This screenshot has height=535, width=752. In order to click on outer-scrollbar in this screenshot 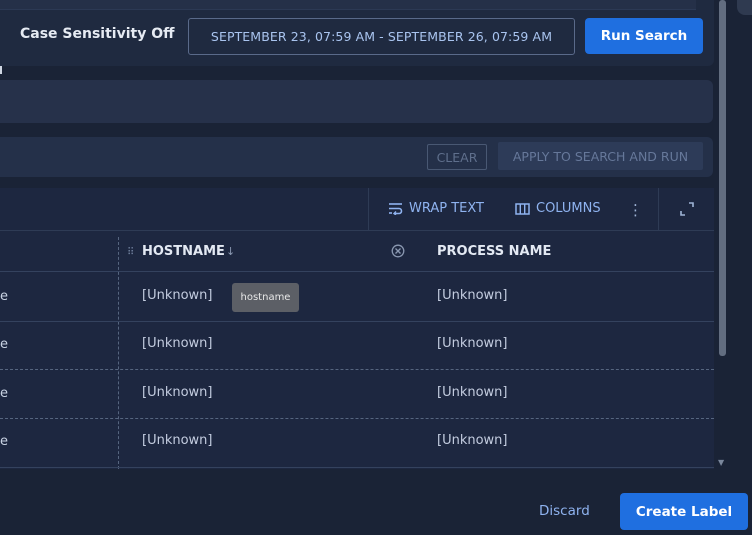, I will do `click(744, 7)`.